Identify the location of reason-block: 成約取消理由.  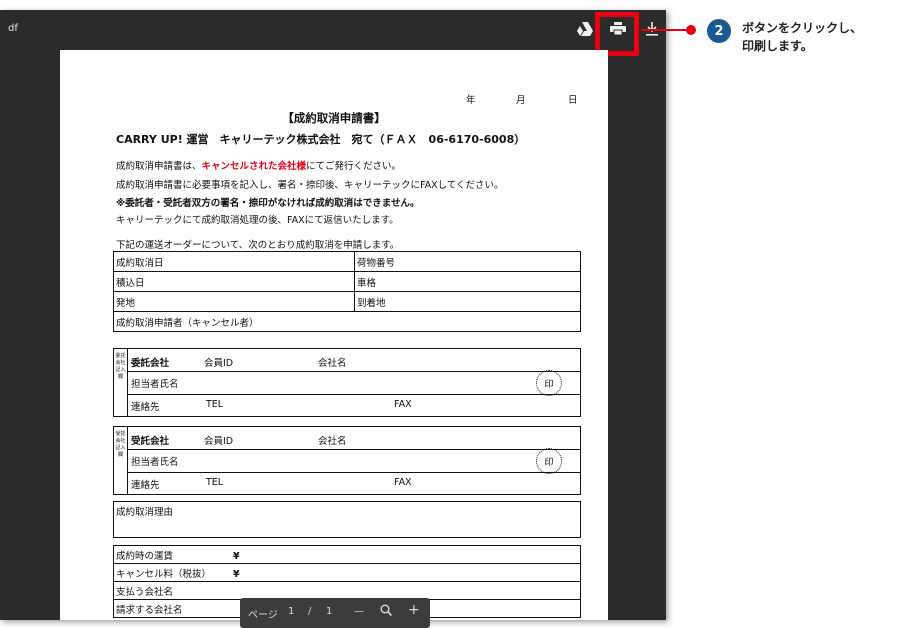
(347, 519).